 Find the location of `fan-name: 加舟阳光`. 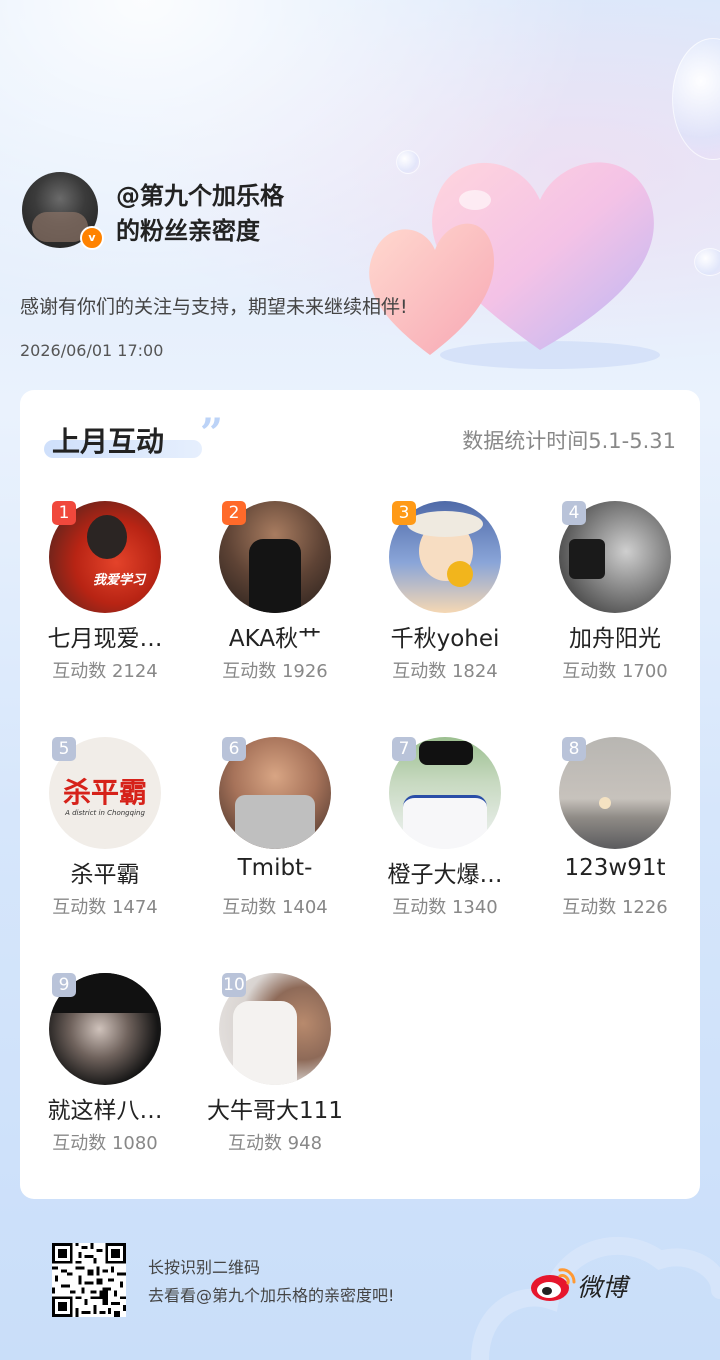

fan-name: 加舟阳光 is located at coordinates (615, 636).